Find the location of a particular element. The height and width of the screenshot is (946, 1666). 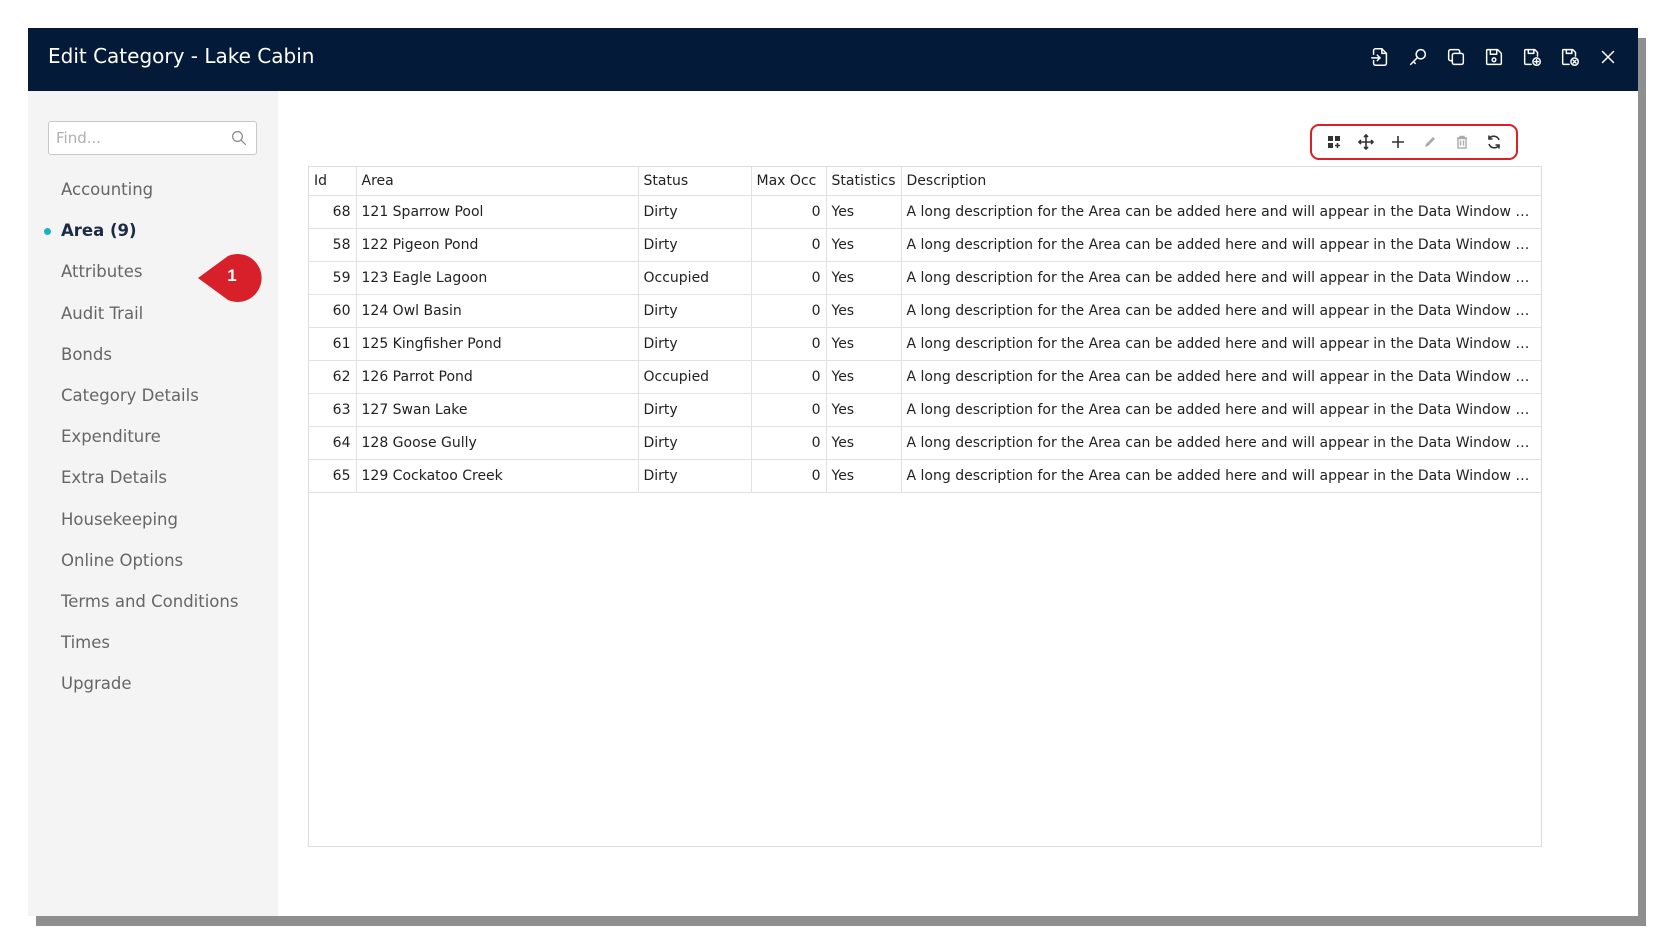

add-icon is located at coordinates (1398, 142).